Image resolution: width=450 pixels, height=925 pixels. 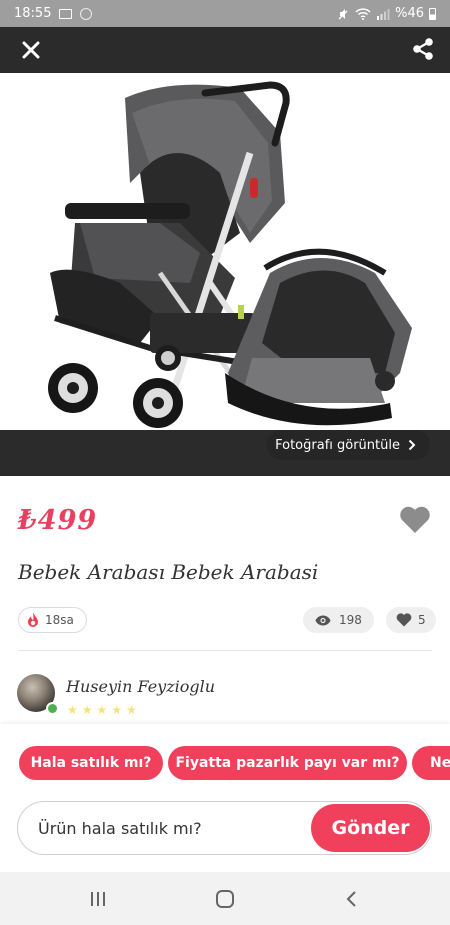 What do you see at coordinates (225, 50) in the screenshot?
I see `top-app-bar` at bounding box center [225, 50].